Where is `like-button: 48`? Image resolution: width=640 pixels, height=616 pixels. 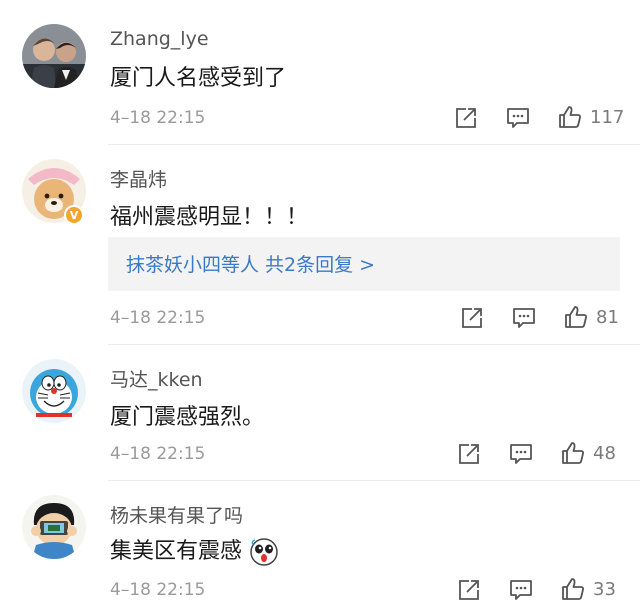 like-button: 48 is located at coordinates (588, 453).